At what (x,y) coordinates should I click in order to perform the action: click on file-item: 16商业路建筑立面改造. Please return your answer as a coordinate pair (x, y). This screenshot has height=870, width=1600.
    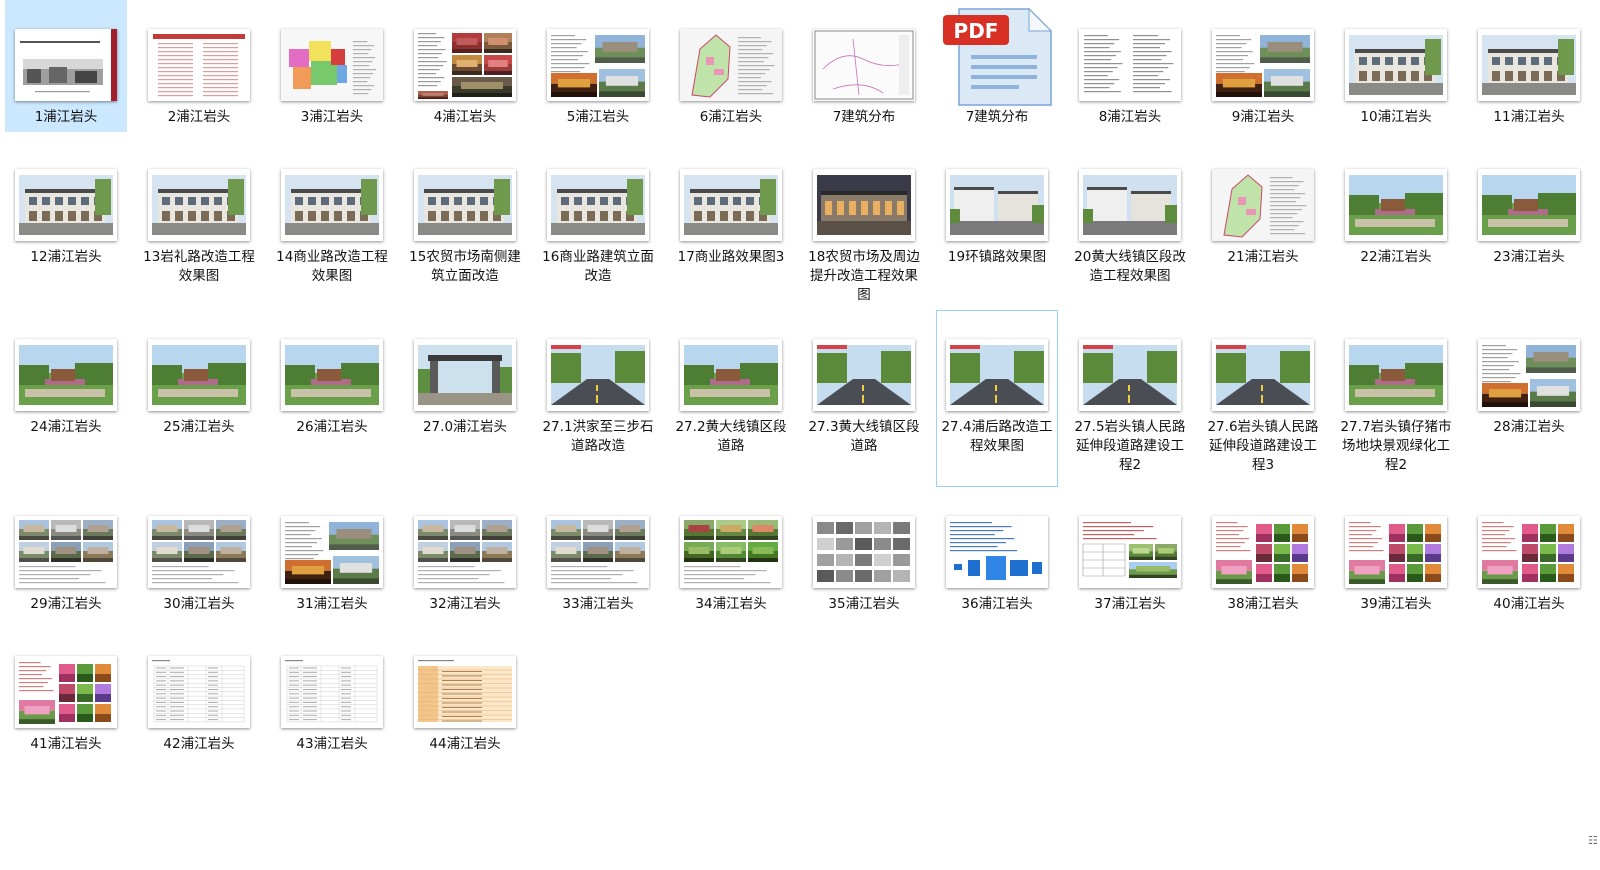
    Looking at the image, I should click on (598, 225).